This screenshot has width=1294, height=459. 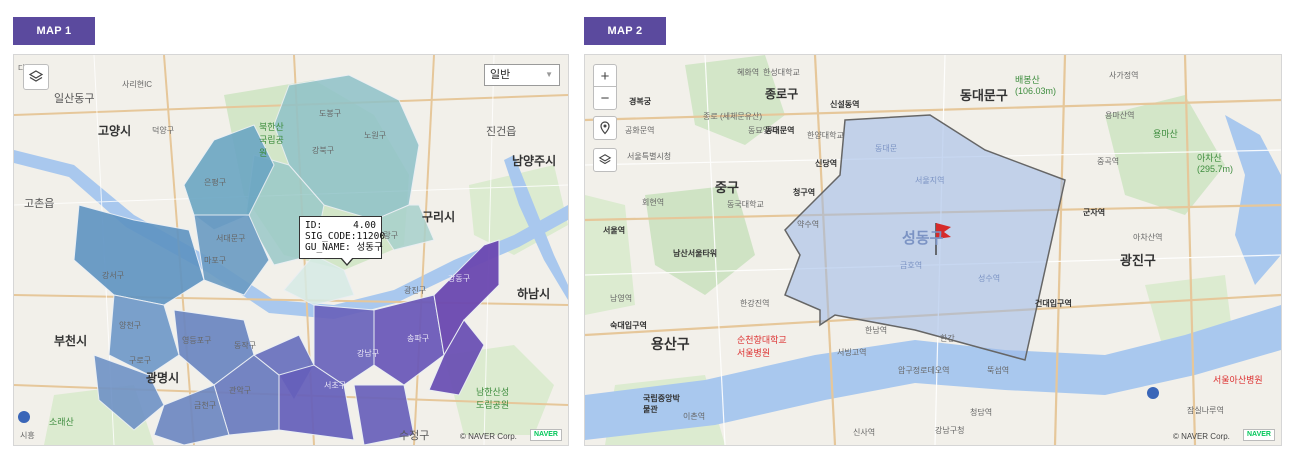 I want to click on map2-label: 한강진역, so click(x=755, y=303).